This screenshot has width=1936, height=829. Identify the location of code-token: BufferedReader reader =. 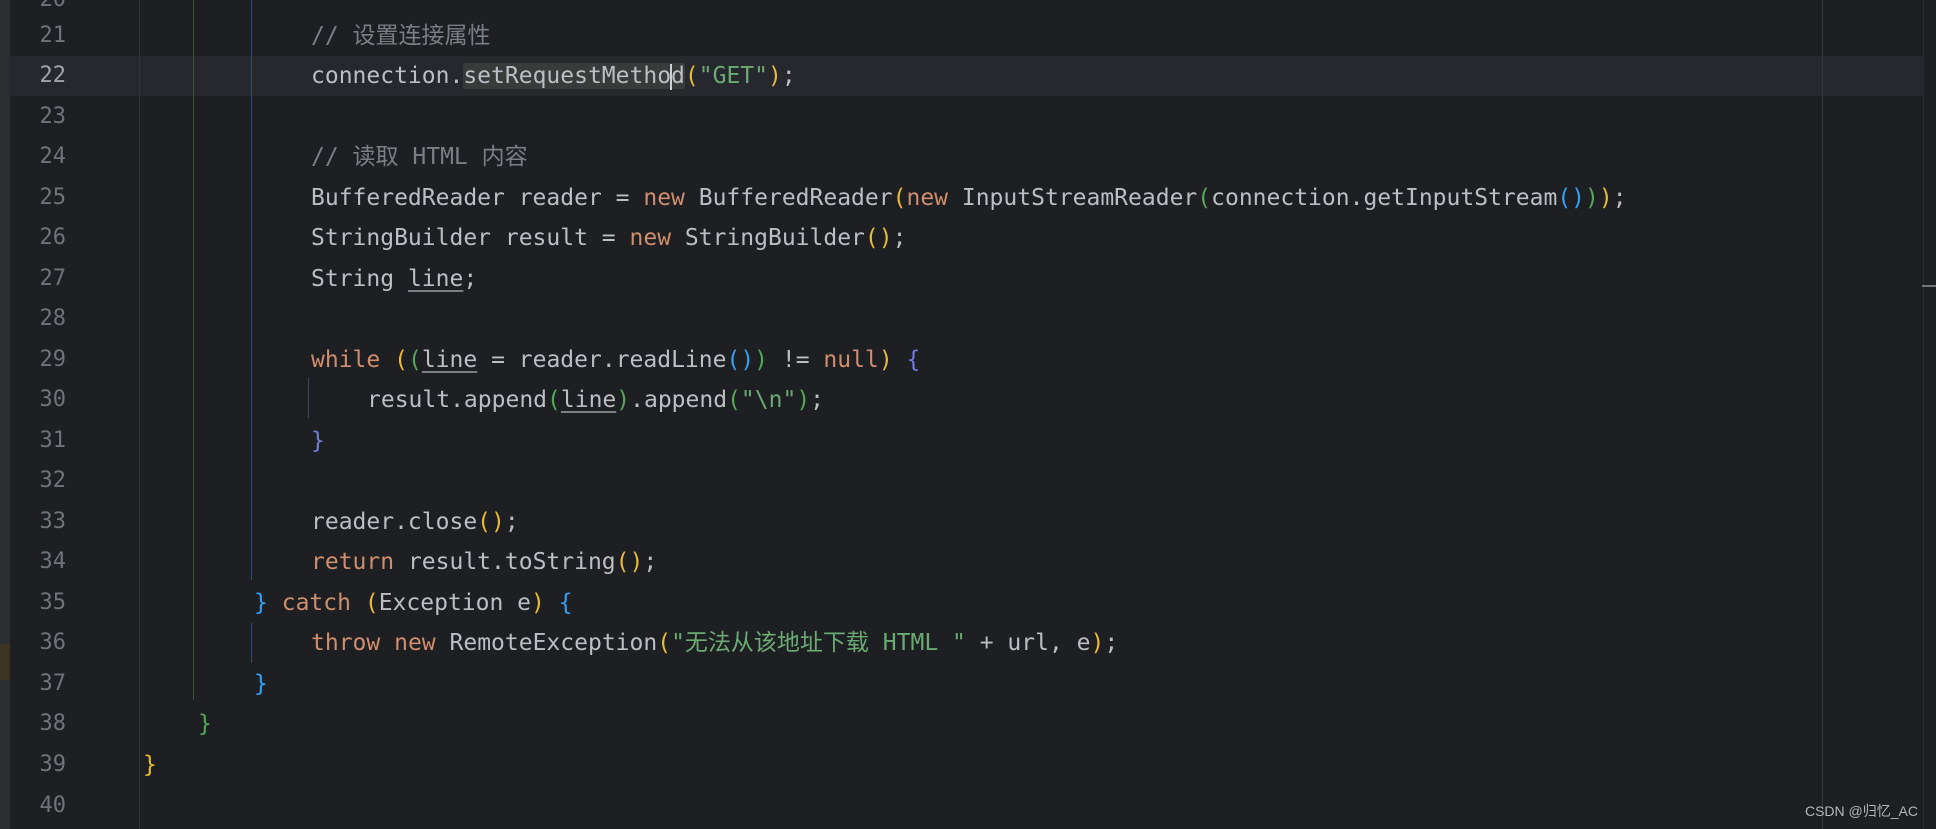
(477, 198).